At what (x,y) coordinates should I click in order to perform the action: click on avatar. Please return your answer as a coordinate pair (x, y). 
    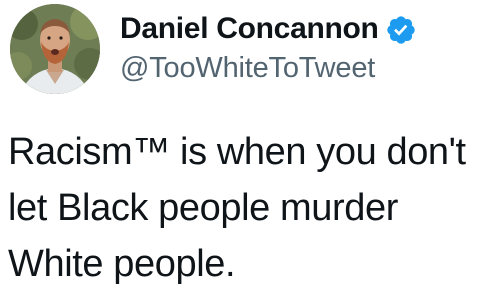
    Looking at the image, I should click on (55, 49).